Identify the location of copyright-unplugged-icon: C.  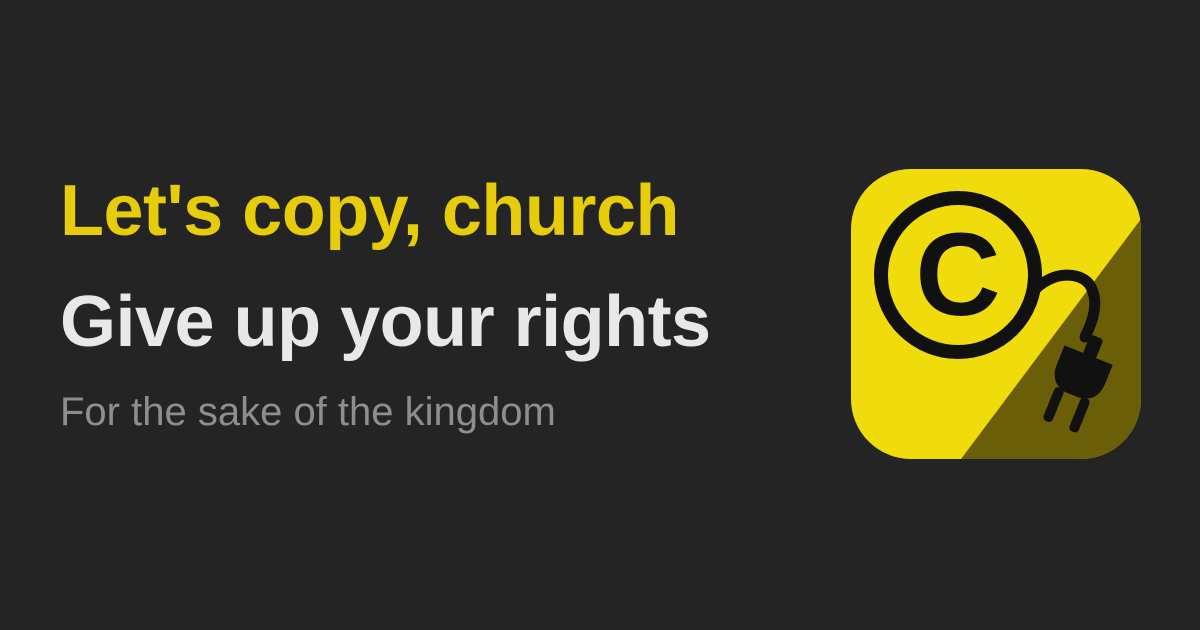
(996, 314).